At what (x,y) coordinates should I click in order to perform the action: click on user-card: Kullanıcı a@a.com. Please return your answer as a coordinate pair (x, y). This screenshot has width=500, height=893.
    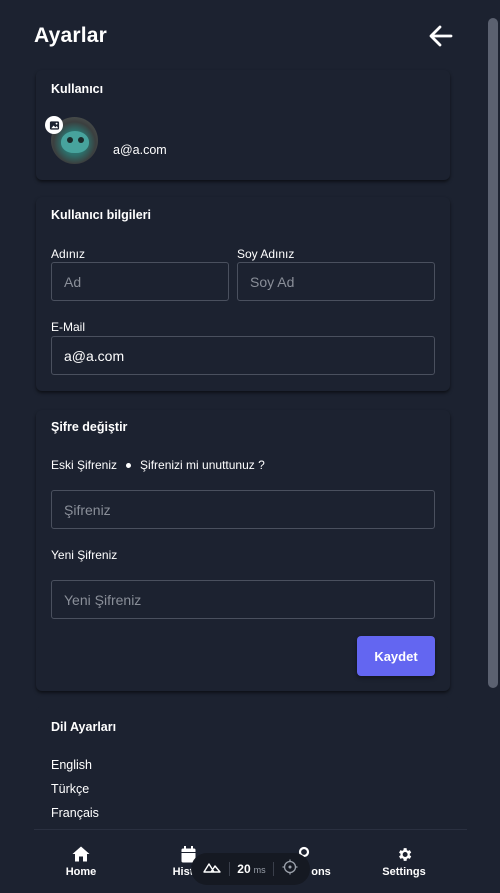
    Looking at the image, I should click on (243, 125).